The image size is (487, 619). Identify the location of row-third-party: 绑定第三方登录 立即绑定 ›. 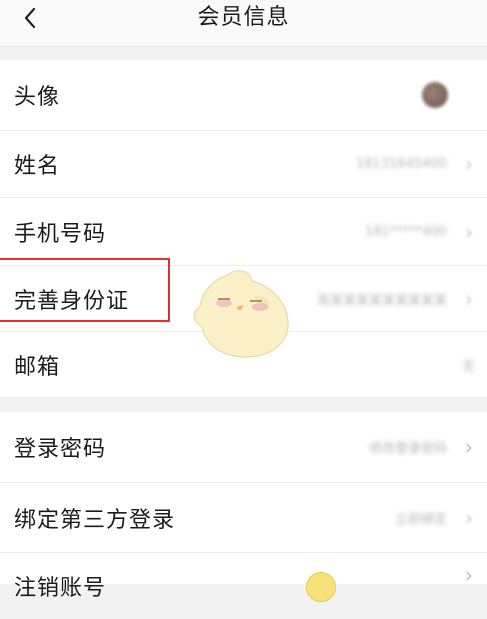
(243, 517).